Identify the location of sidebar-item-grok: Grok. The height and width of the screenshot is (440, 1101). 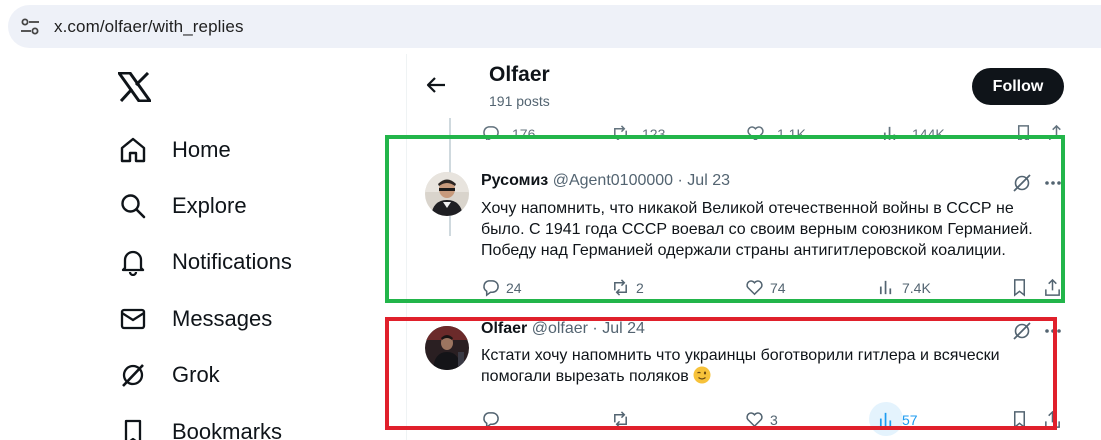
(169, 375).